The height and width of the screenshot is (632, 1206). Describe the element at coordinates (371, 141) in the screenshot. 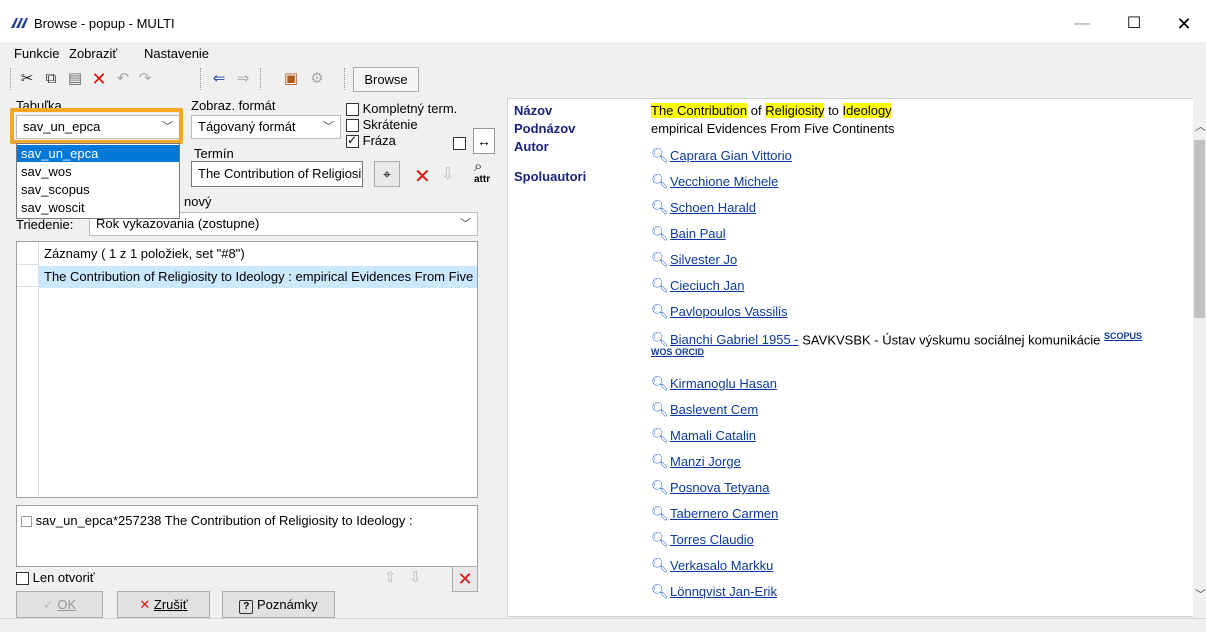

I see `phrase-checkbox: Fráza` at that location.